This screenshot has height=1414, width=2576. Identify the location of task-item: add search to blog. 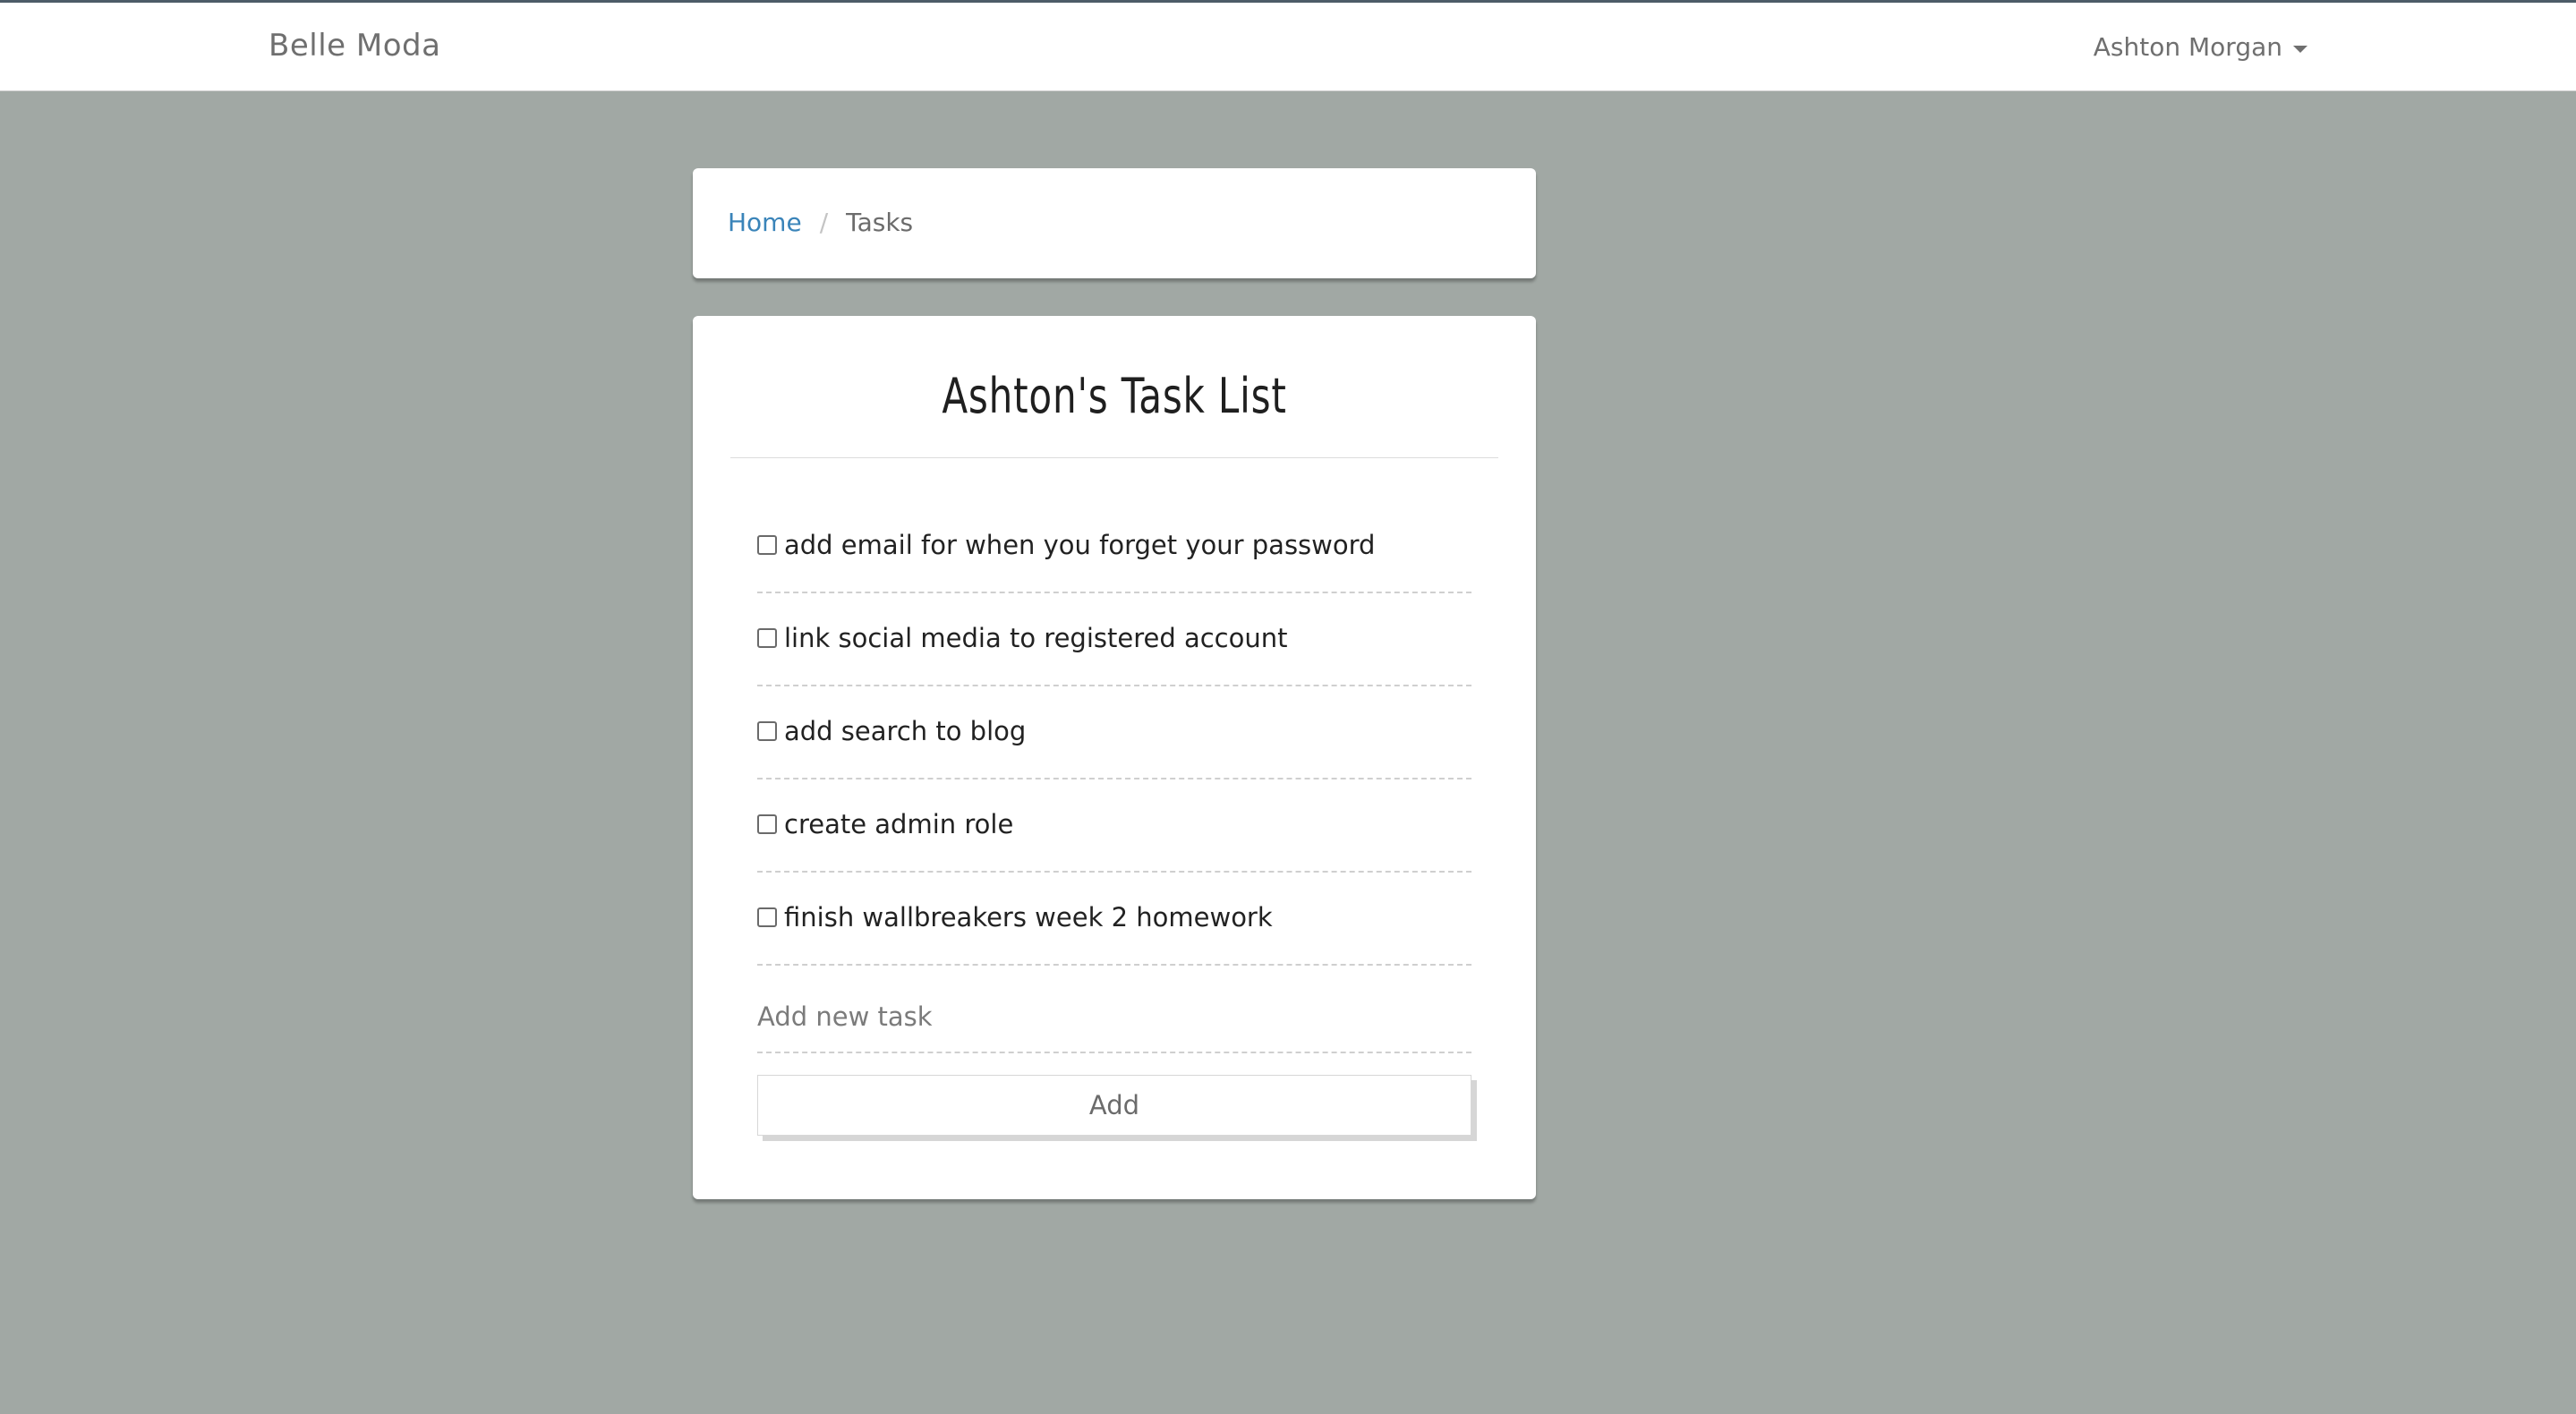
(1114, 733).